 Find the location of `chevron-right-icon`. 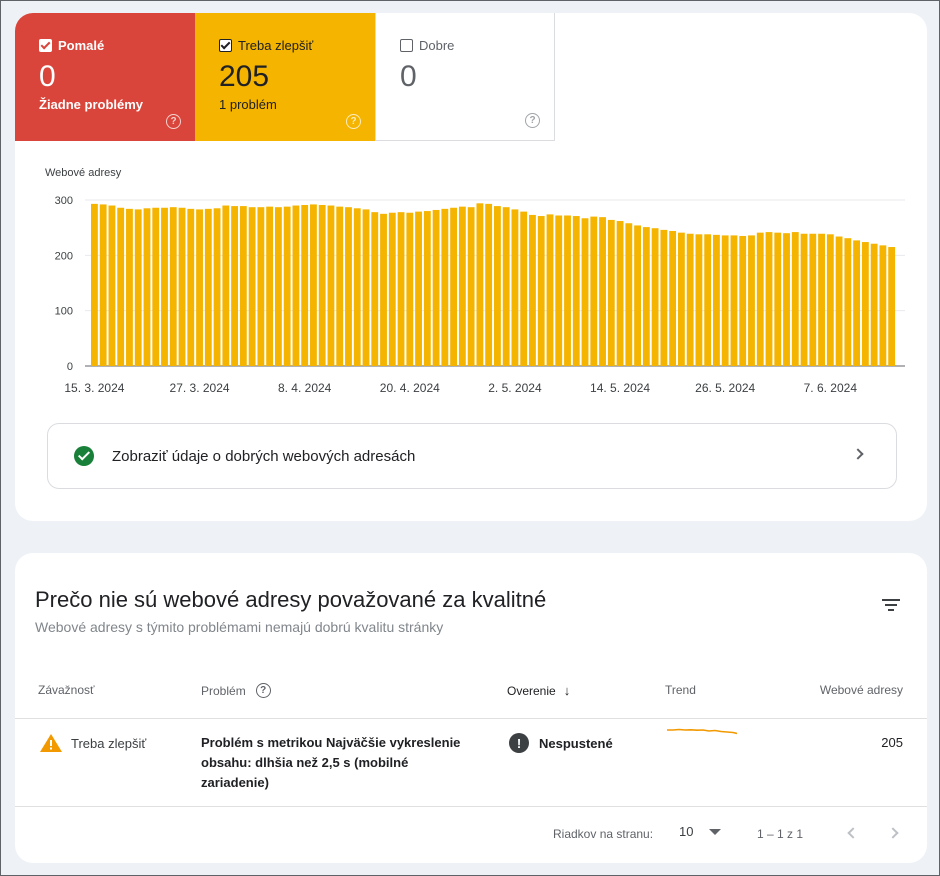

chevron-right-icon is located at coordinates (858, 454).